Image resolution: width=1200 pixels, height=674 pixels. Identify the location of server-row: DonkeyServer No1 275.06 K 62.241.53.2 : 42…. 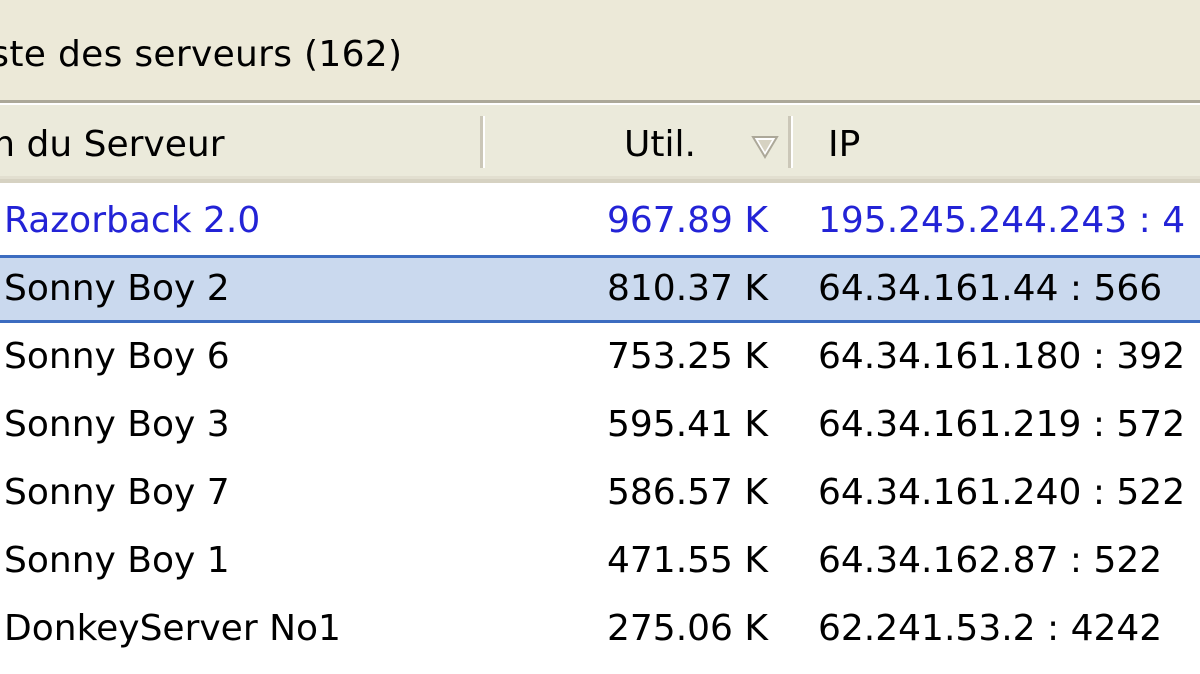
(600, 629).